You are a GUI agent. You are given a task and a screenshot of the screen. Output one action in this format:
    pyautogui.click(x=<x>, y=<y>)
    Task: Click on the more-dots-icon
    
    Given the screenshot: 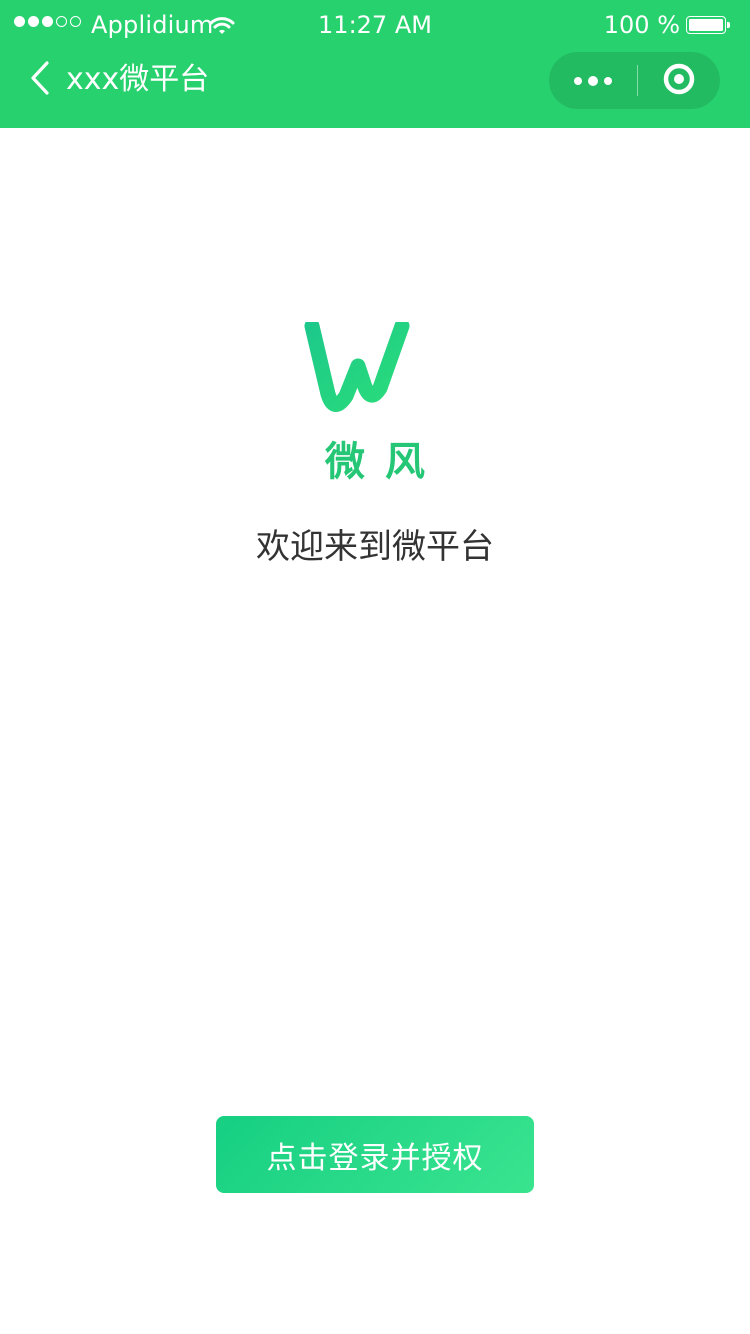 What is the action you would take?
    pyautogui.click(x=593, y=80)
    